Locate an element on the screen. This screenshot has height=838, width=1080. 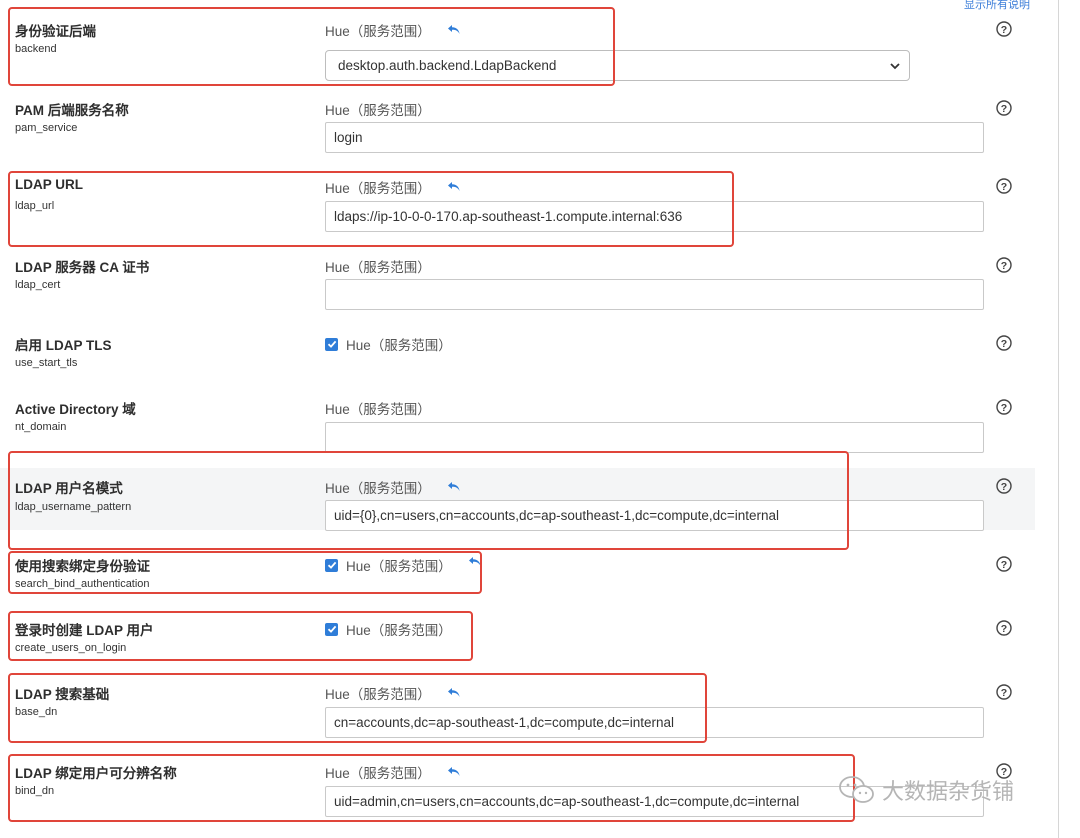
config-key: ldap_username_pattern is located at coordinates (73, 507).